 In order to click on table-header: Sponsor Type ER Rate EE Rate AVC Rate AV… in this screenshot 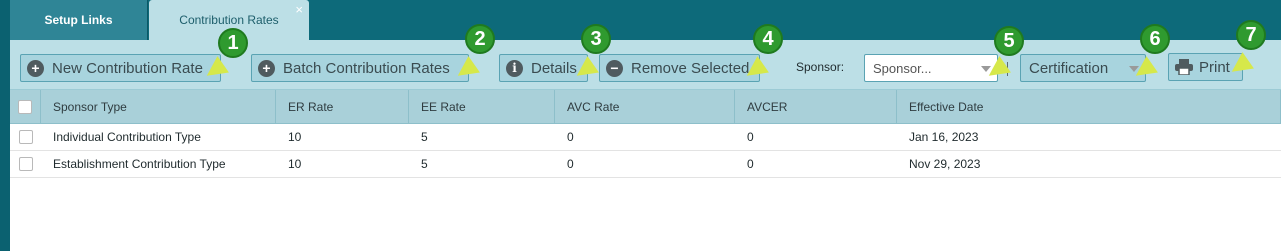, I will do `click(645, 107)`.